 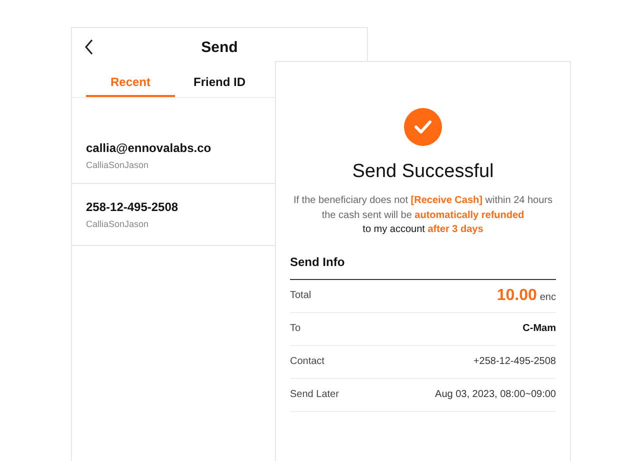 I want to click on amount-value: 10.00, so click(x=516, y=296).